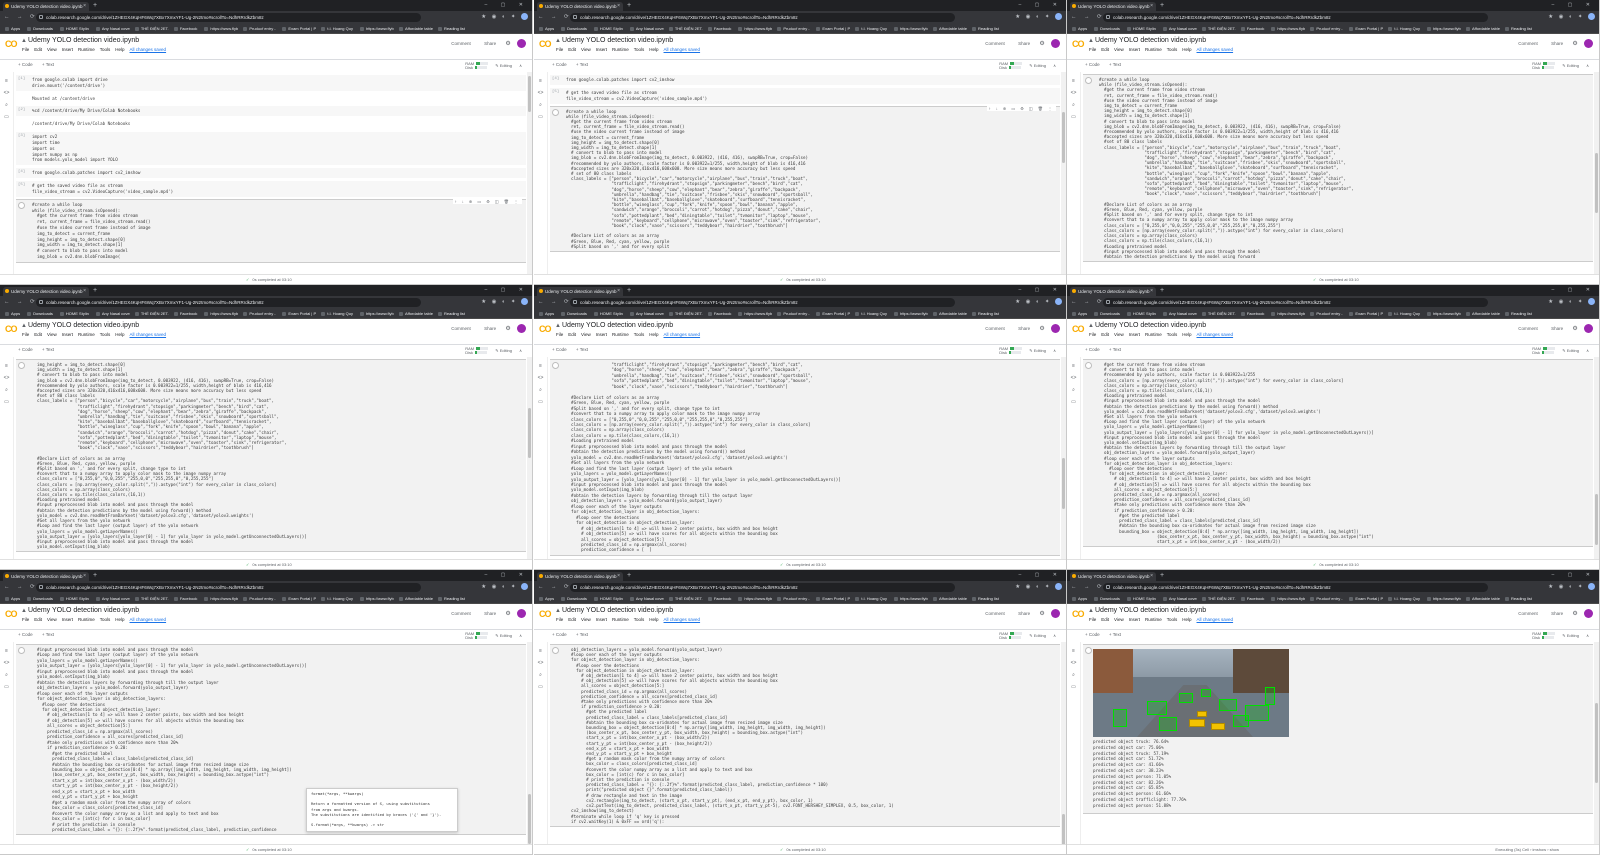 This screenshot has height=856, width=1600. What do you see at coordinates (985, 598) in the screenshot?
I see `bookmark-item: Reading list` at bounding box center [985, 598].